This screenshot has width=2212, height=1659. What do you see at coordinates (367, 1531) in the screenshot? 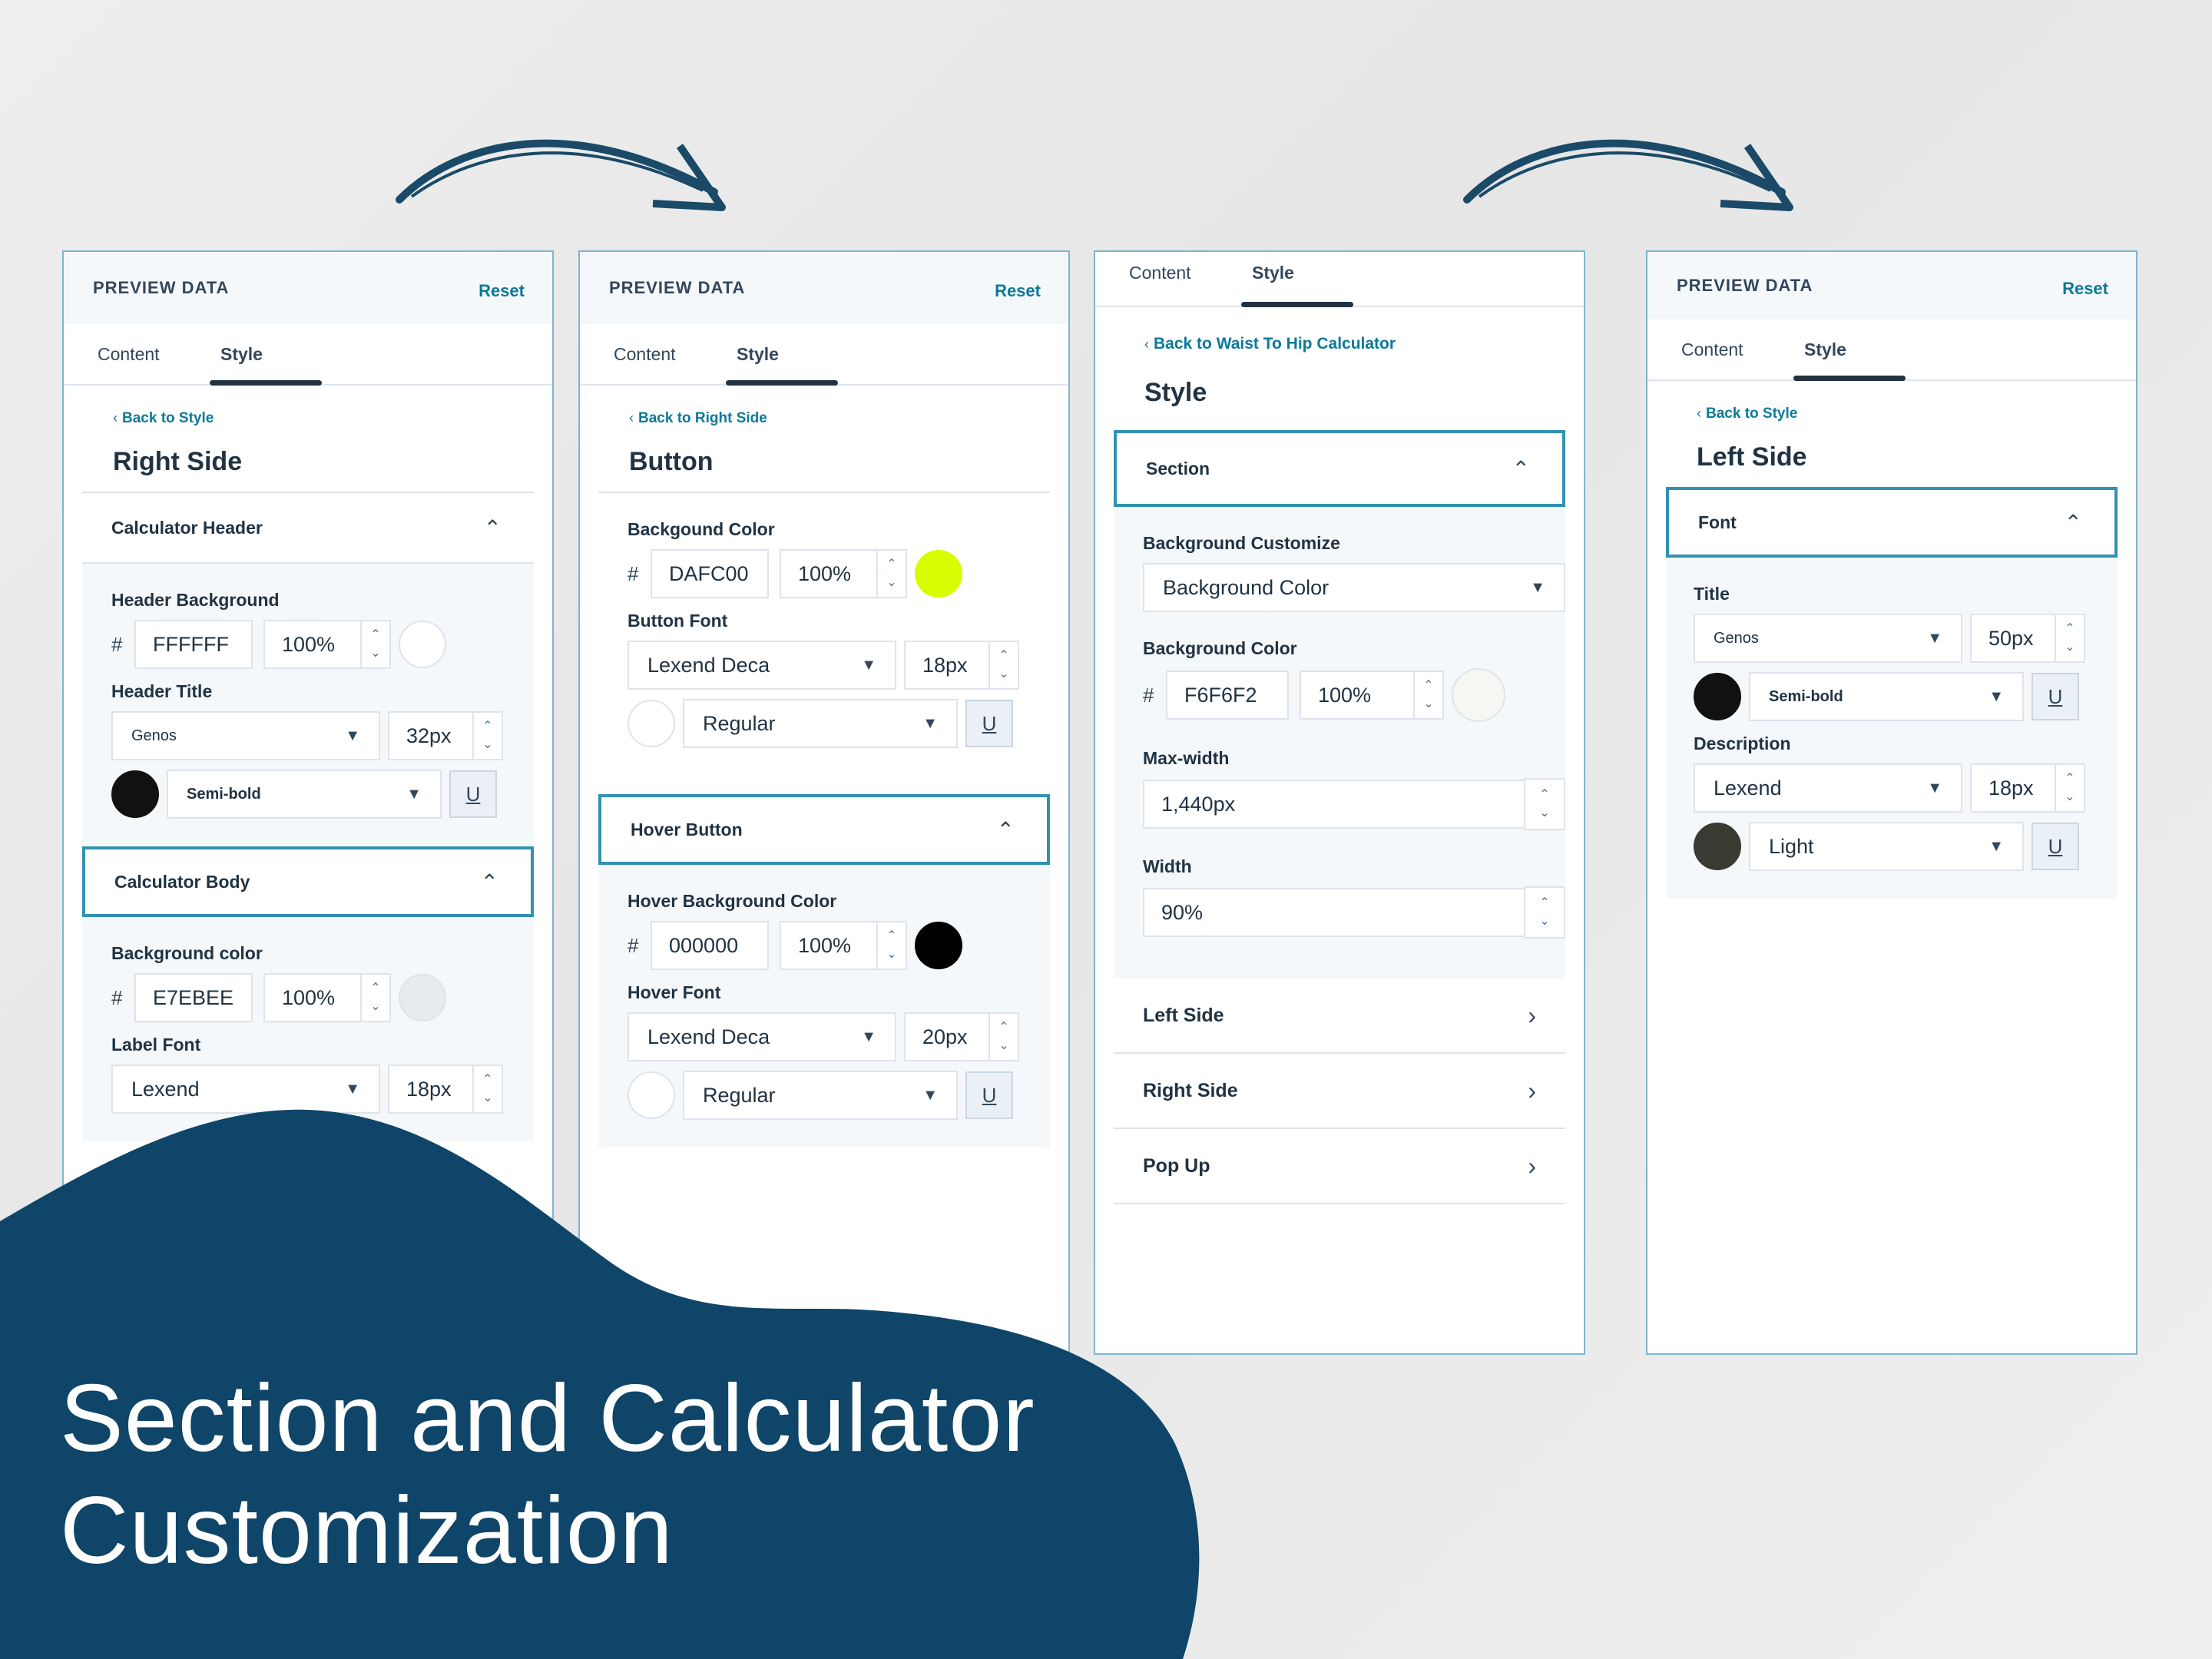
I see `headline-line-2: Customization` at bounding box center [367, 1531].